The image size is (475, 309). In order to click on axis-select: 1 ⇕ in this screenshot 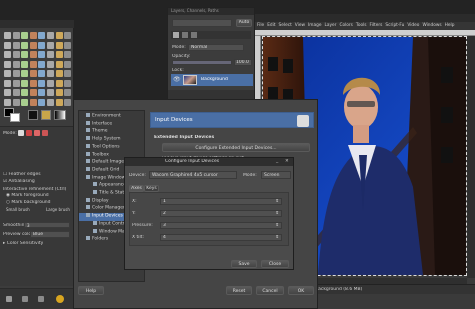, I will do `click(221, 201)`.